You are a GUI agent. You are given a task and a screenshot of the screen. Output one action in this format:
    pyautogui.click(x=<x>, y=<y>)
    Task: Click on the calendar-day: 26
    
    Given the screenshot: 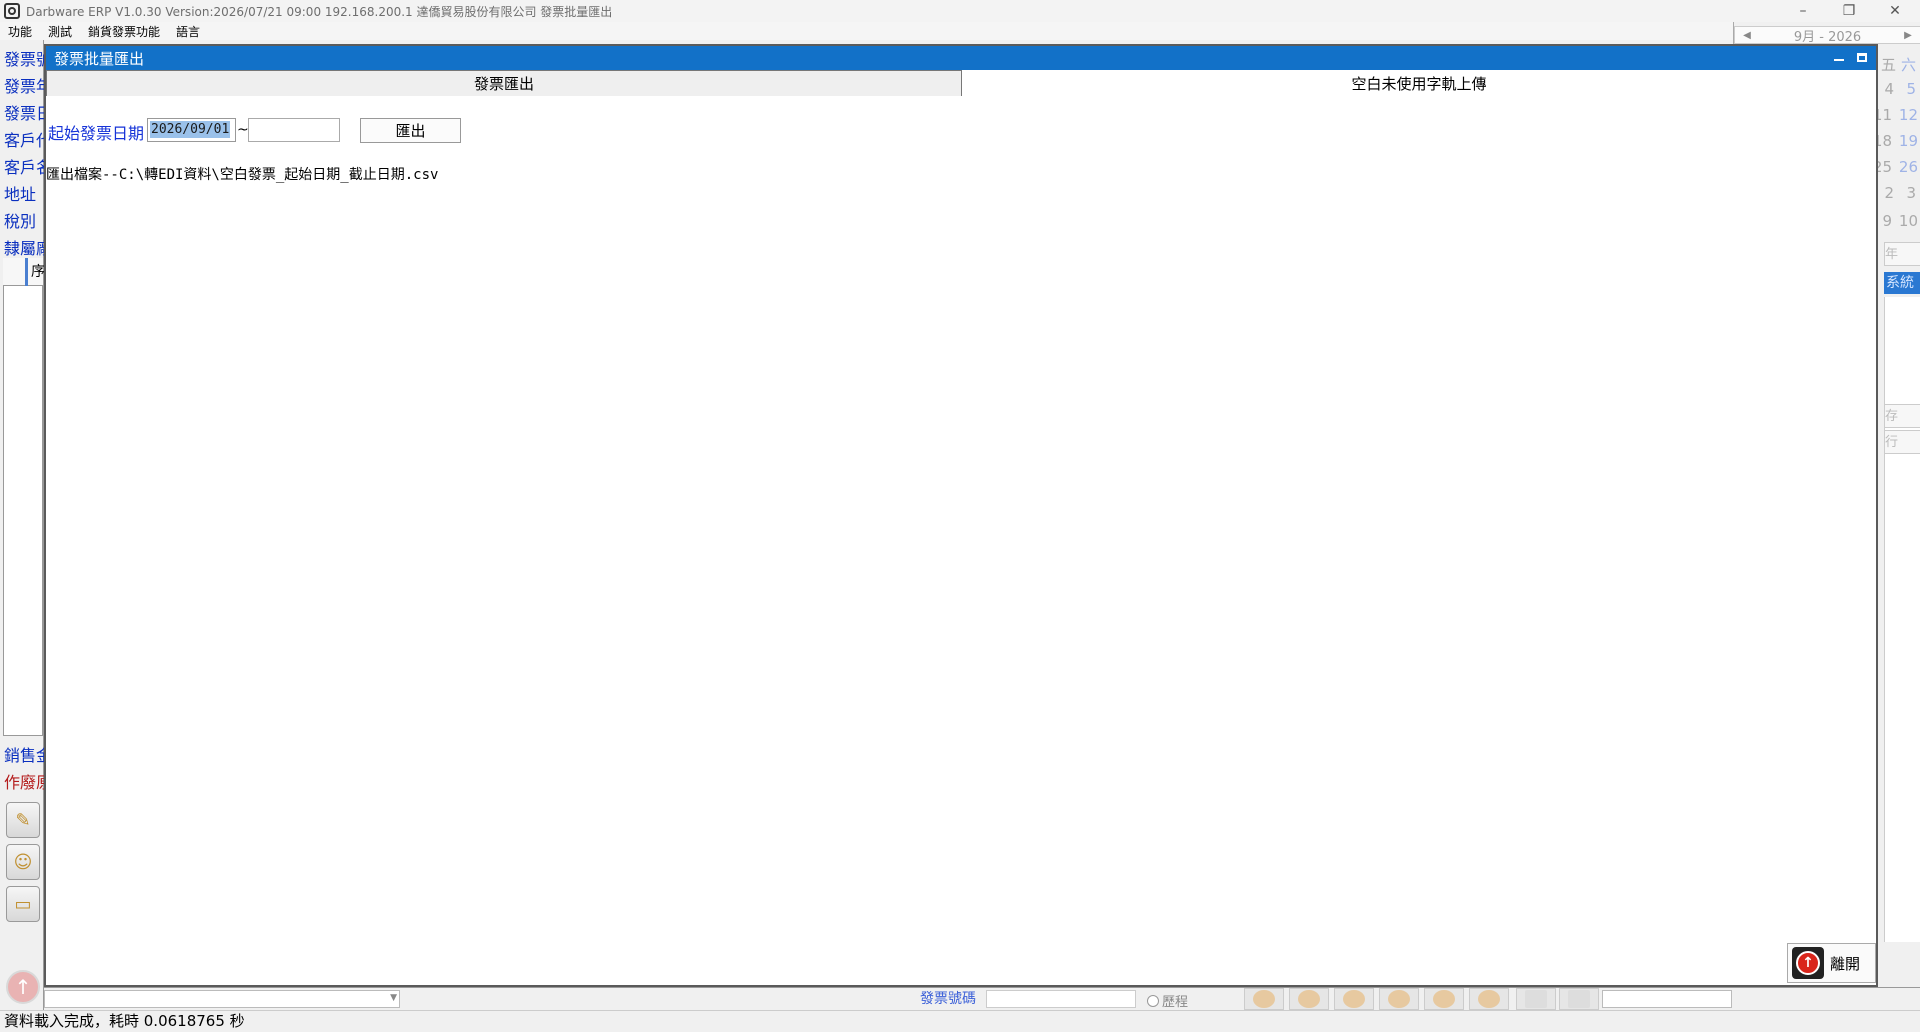 What is the action you would take?
    pyautogui.click(x=1908, y=167)
    